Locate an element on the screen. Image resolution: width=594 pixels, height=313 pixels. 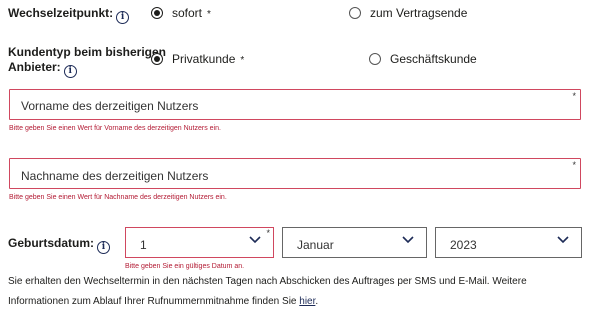
radio-geschaeftskunde is located at coordinates (375, 59).